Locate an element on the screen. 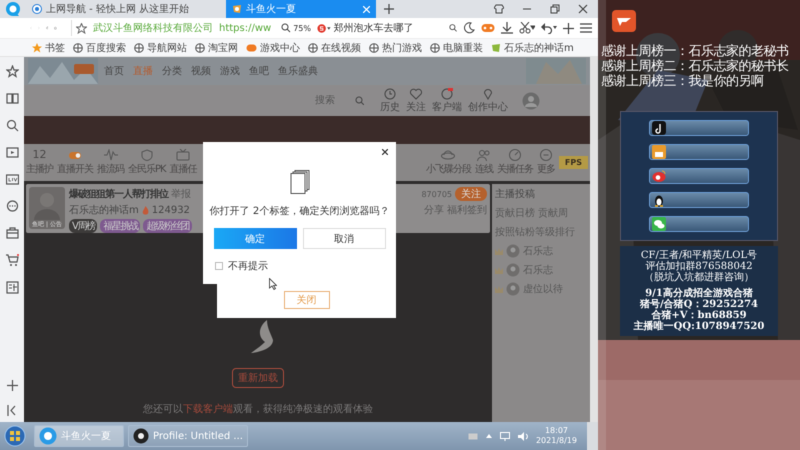 This screenshot has width=800, height=450. toolbar-label: 直播任 is located at coordinates (183, 169).